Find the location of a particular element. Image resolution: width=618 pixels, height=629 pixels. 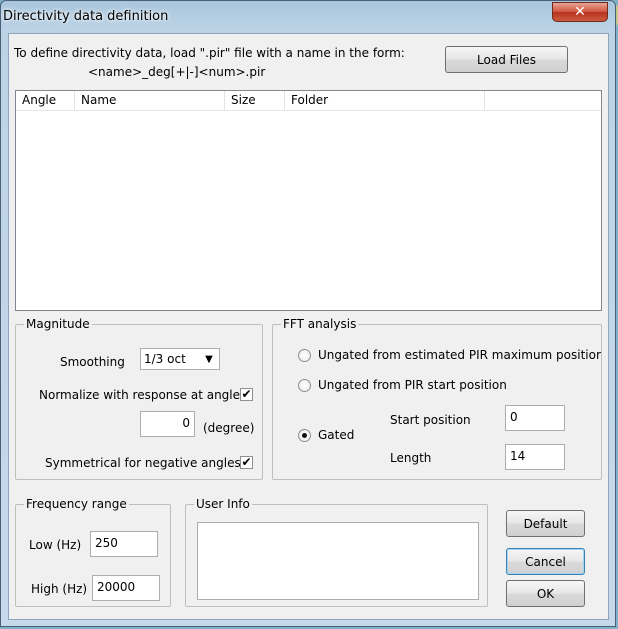

frequency-group-title: Frequency range is located at coordinates (76, 504).